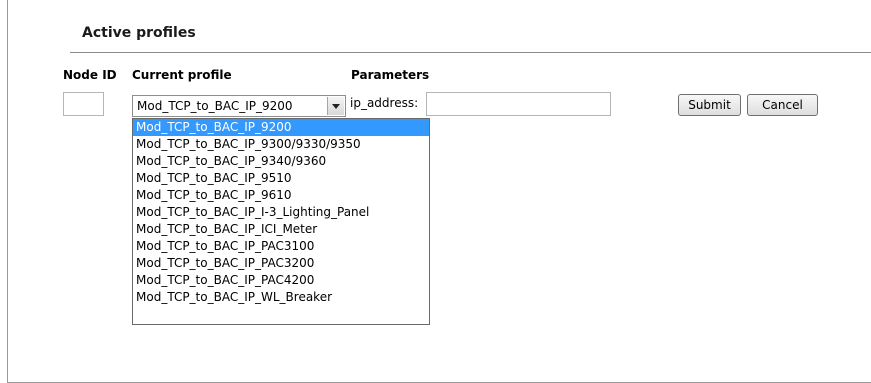  What do you see at coordinates (182, 75) in the screenshot?
I see `column-header-current-profile: Current profile` at bounding box center [182, 75].